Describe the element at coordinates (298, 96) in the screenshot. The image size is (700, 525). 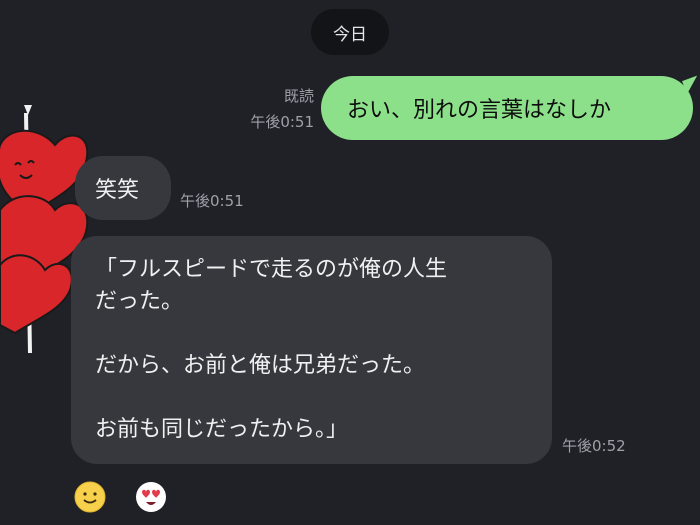
I see `read-receipt: 既読` at that location.